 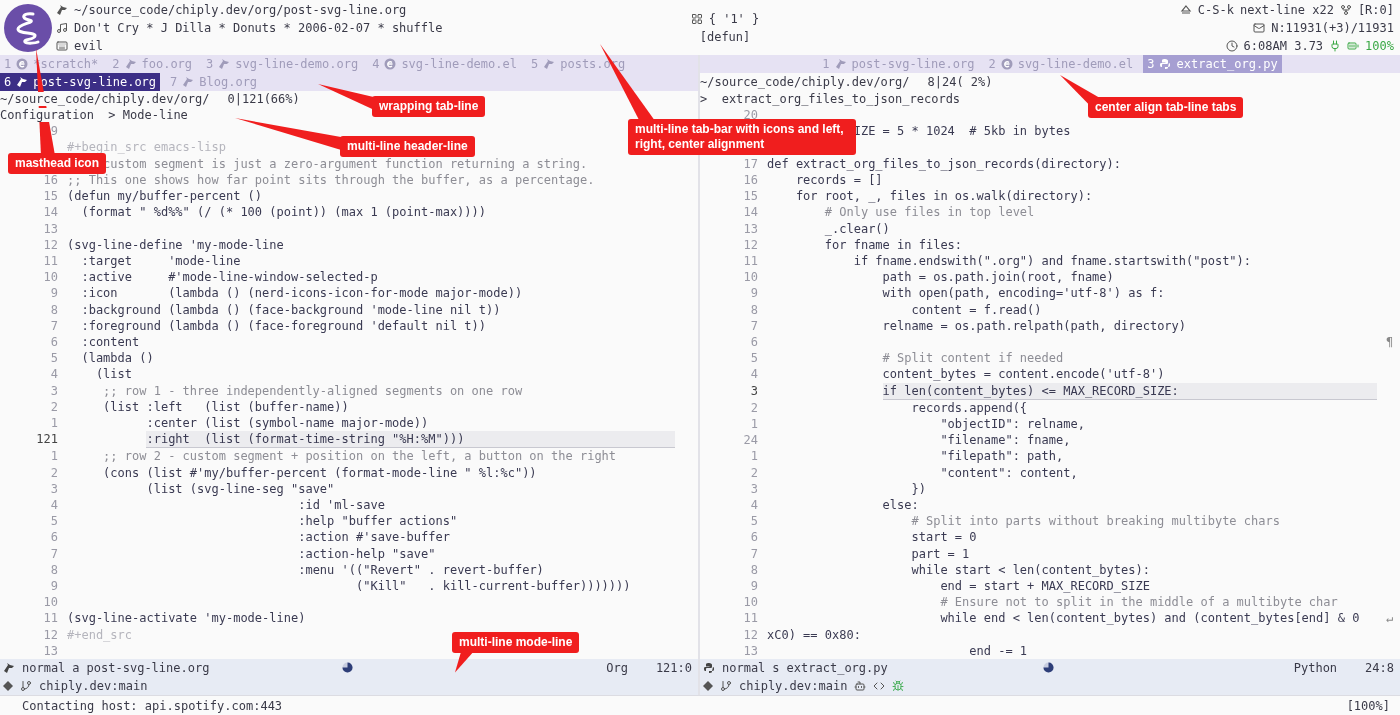 I want to click on path-text: ~/source_code/chiply.dev/org/, so click(x=805, y=81).